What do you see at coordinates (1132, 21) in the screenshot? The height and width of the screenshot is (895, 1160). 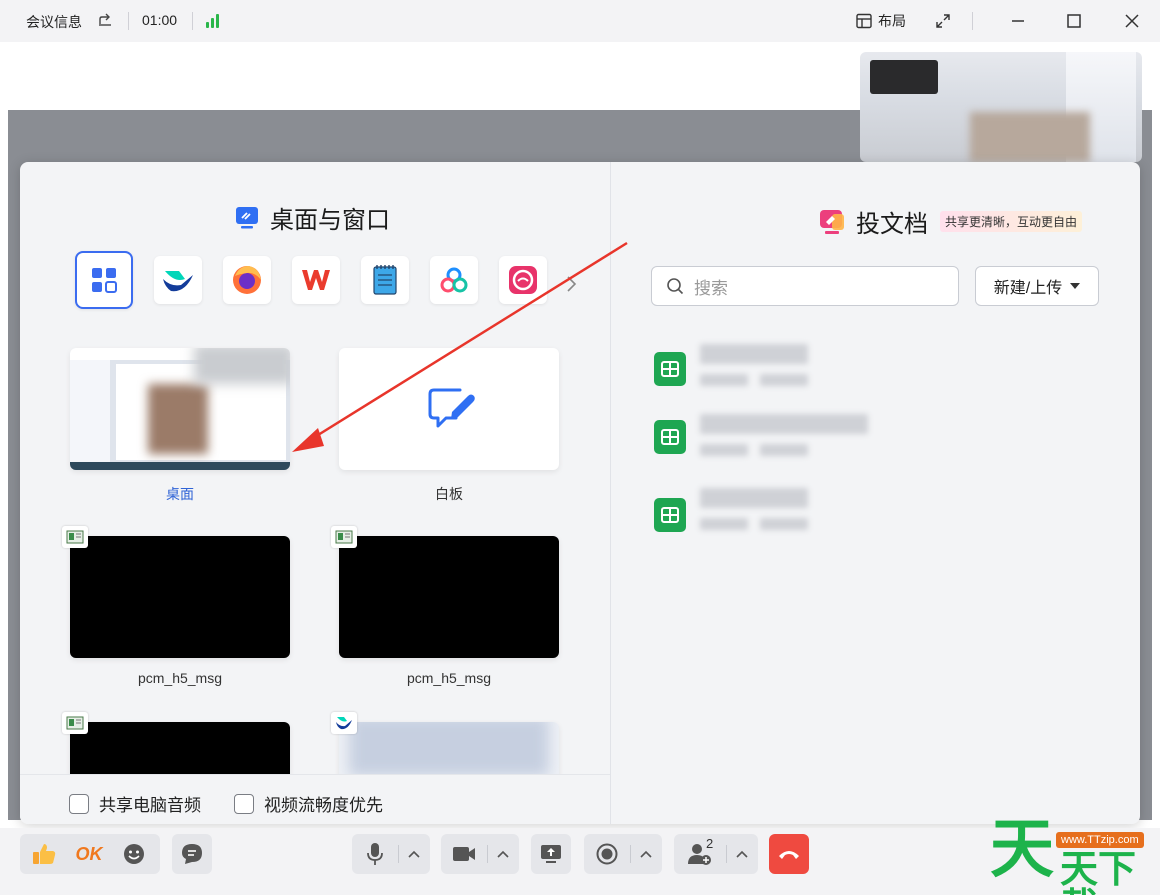 I see `close-icon` at bounding box center [1132, 21].